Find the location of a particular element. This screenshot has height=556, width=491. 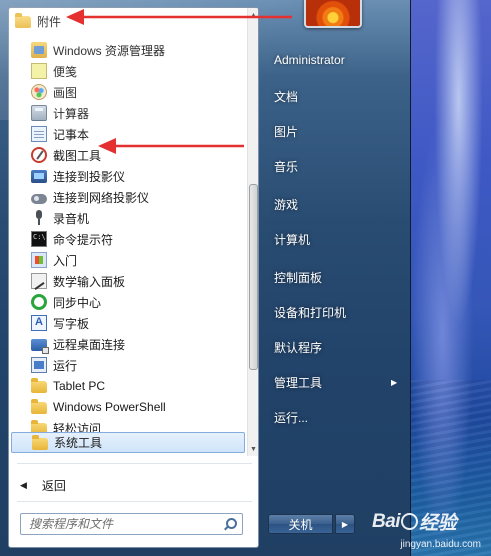

shutdown-options-arrow-icon: ▶ is located at coordinates (345, 524).